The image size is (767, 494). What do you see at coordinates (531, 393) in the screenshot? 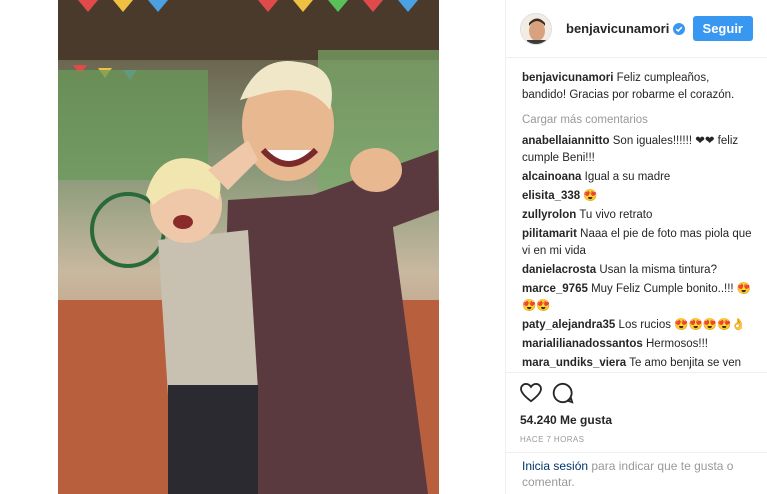
I see `heart-icon` at bounding box center [531, 393].